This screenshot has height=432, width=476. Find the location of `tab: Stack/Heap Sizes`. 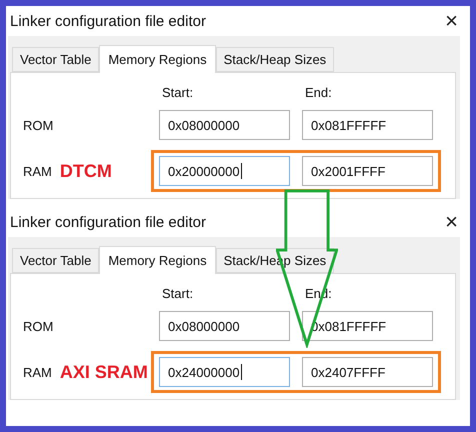

tab: Stack/Heap Sizes is located at coordinates (275, 59).